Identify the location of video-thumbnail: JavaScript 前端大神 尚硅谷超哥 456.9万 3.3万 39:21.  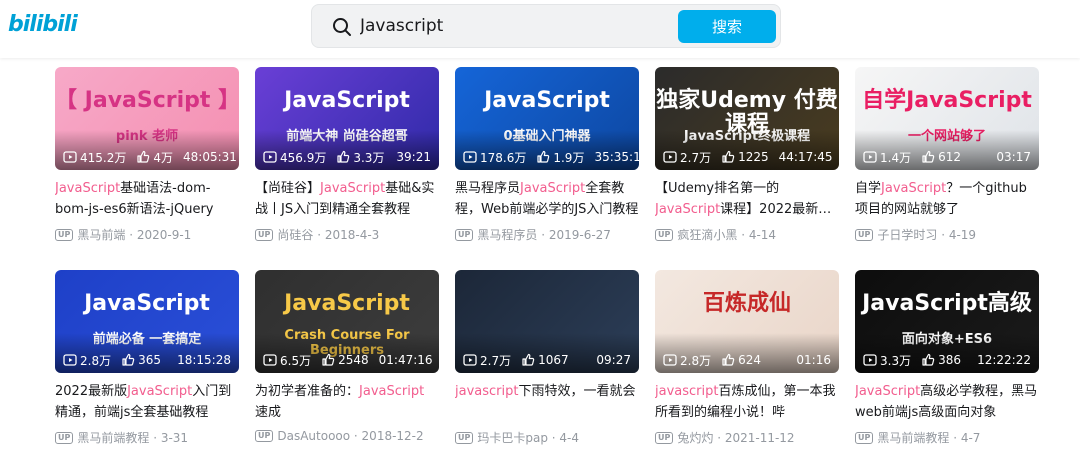
(347, 118).